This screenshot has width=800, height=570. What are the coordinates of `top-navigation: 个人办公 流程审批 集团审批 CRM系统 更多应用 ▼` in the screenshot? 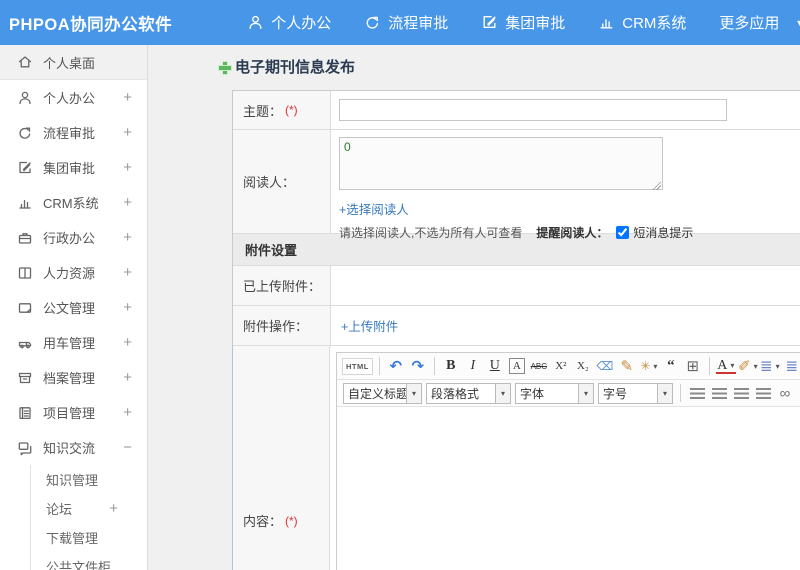 It's located at (523, 22).